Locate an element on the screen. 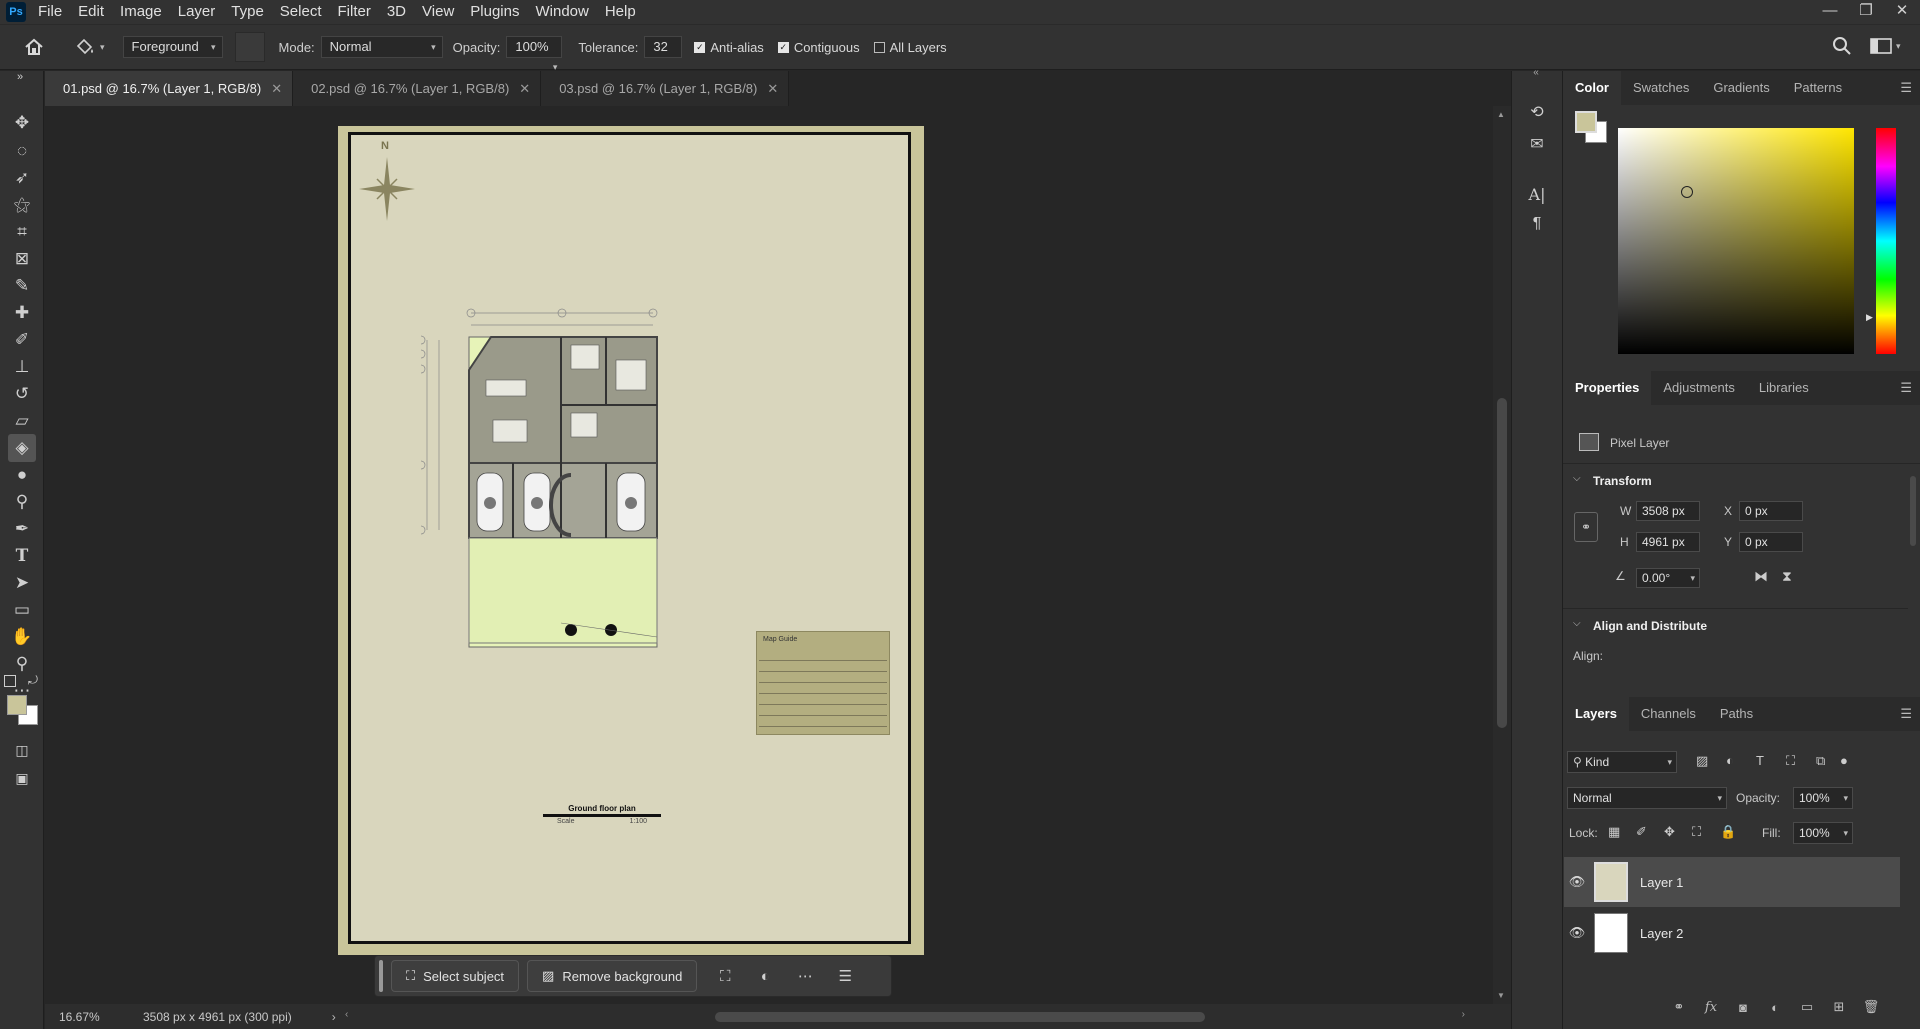 The width and height of the screenshot is (1920, 1029). hue-slider-marker-icon: ▶ is located at coordinates (1869, 317).